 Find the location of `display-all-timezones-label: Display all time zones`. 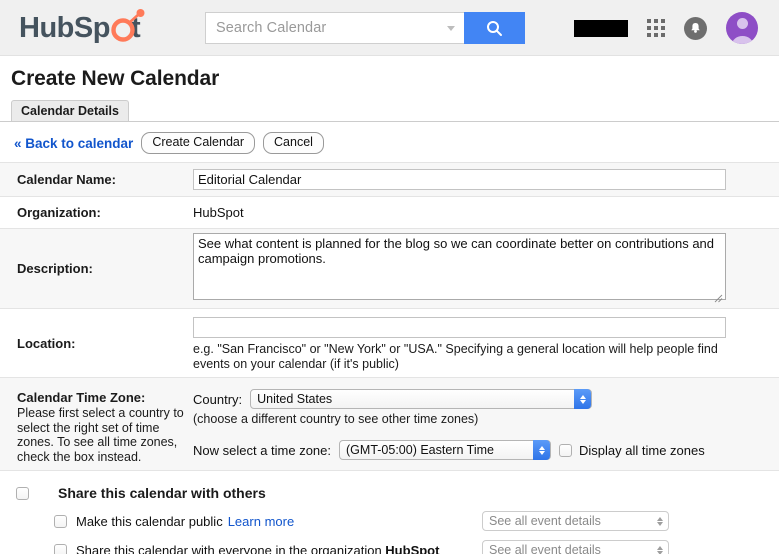

display-all-timezones-label: Display all time zones is located at coordinates (642, 450).